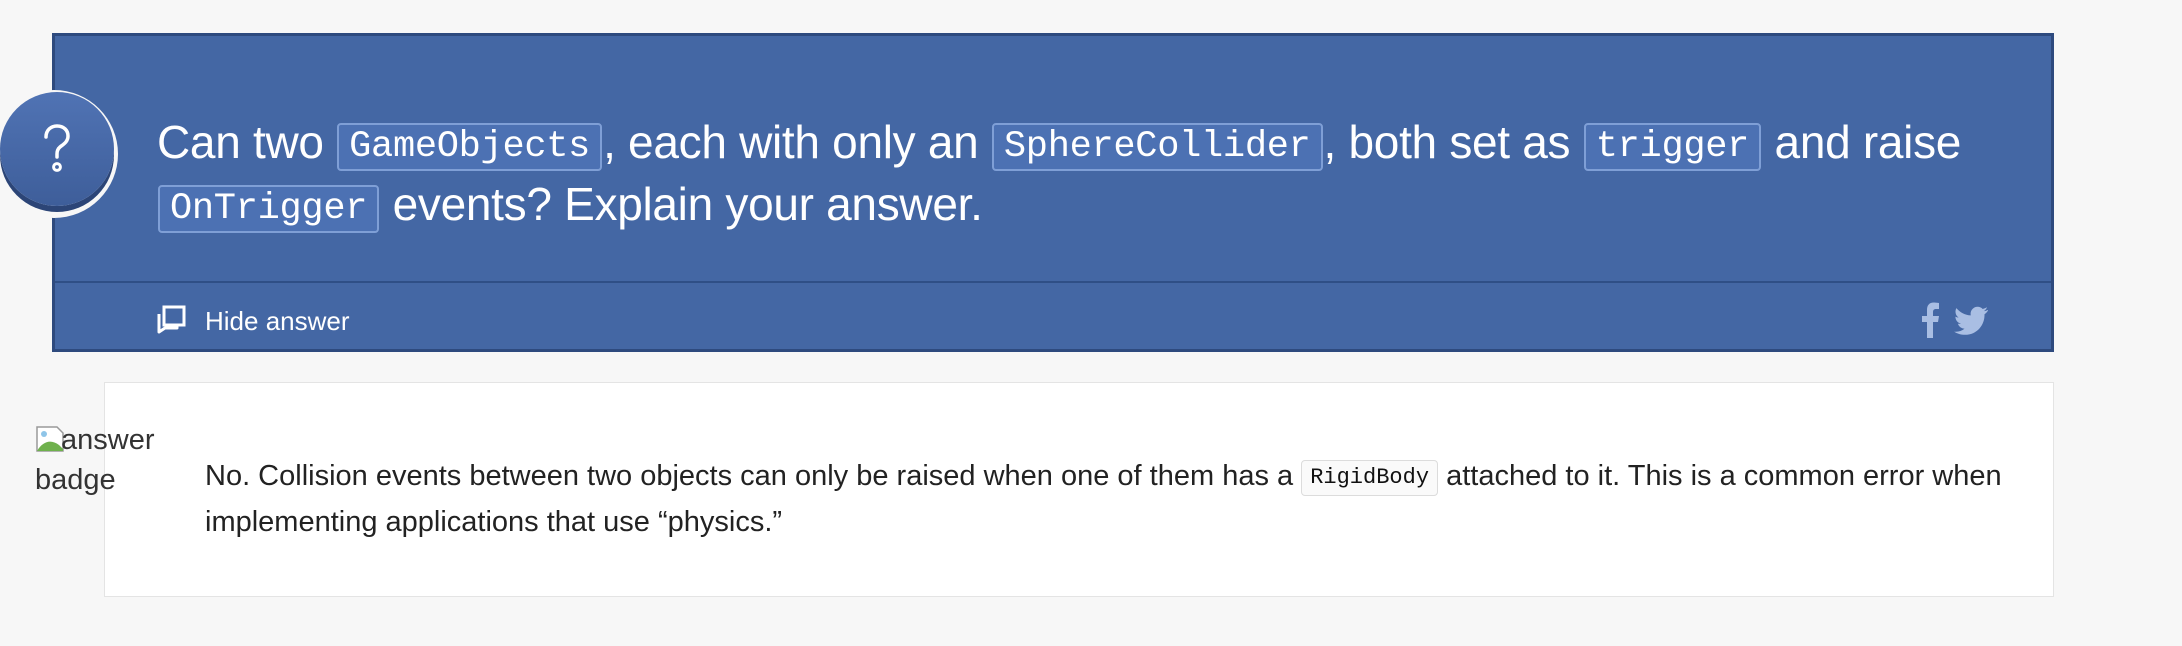  What do you see at coordinates (1453, 142) in the screenshot?
I see `question-segment: , both set as` at bounding box center [1453, 142].